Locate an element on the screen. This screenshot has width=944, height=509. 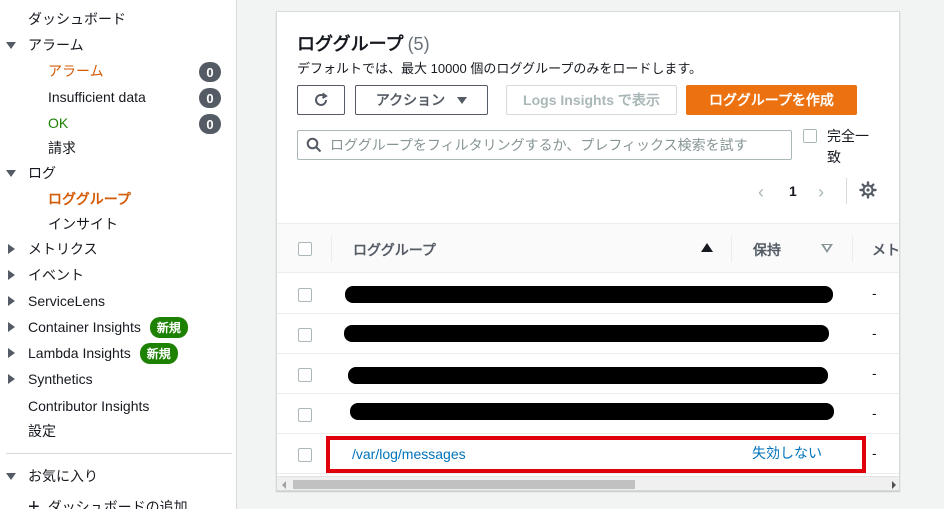
search-box is located at coordinates (544, 145).